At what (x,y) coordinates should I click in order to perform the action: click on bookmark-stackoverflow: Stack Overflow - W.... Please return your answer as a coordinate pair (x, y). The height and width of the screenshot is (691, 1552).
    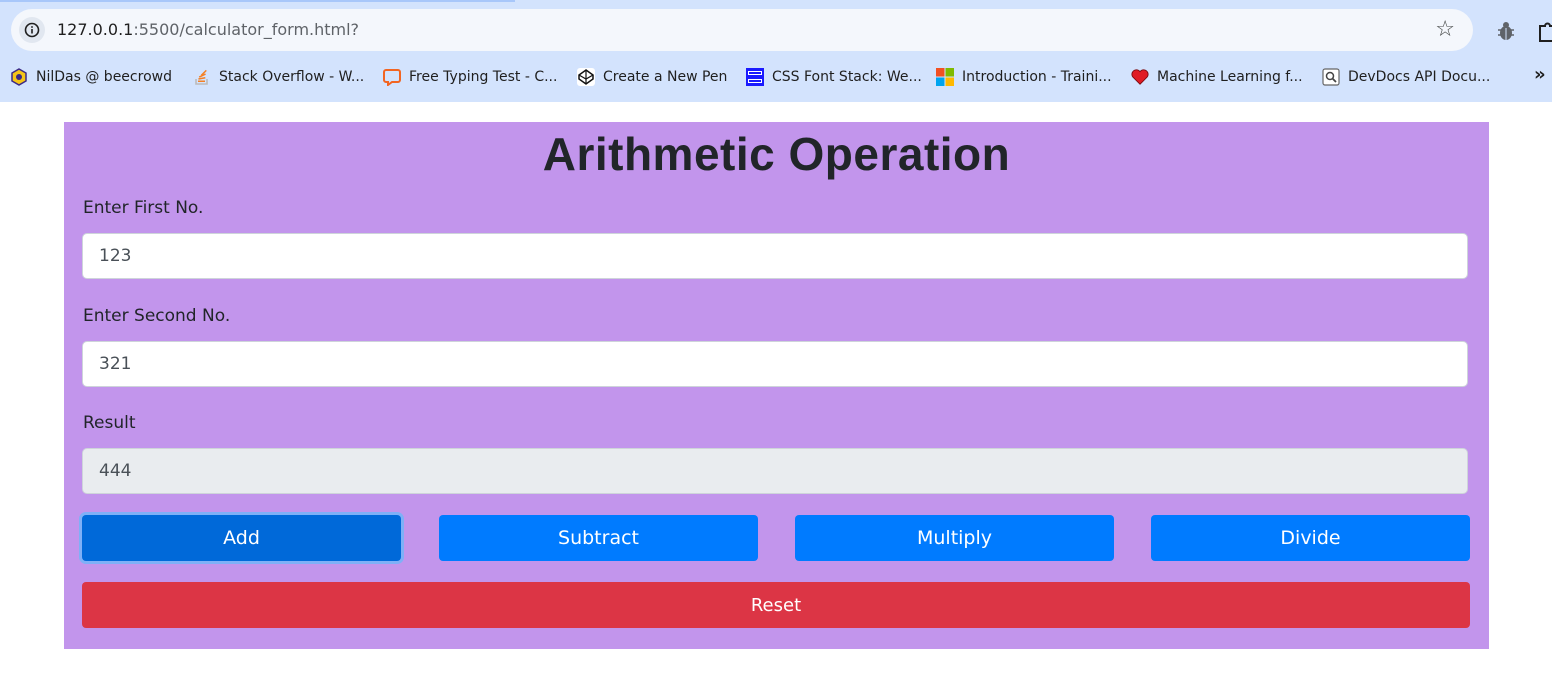
    Looking at the image, I should click on (278, 77).